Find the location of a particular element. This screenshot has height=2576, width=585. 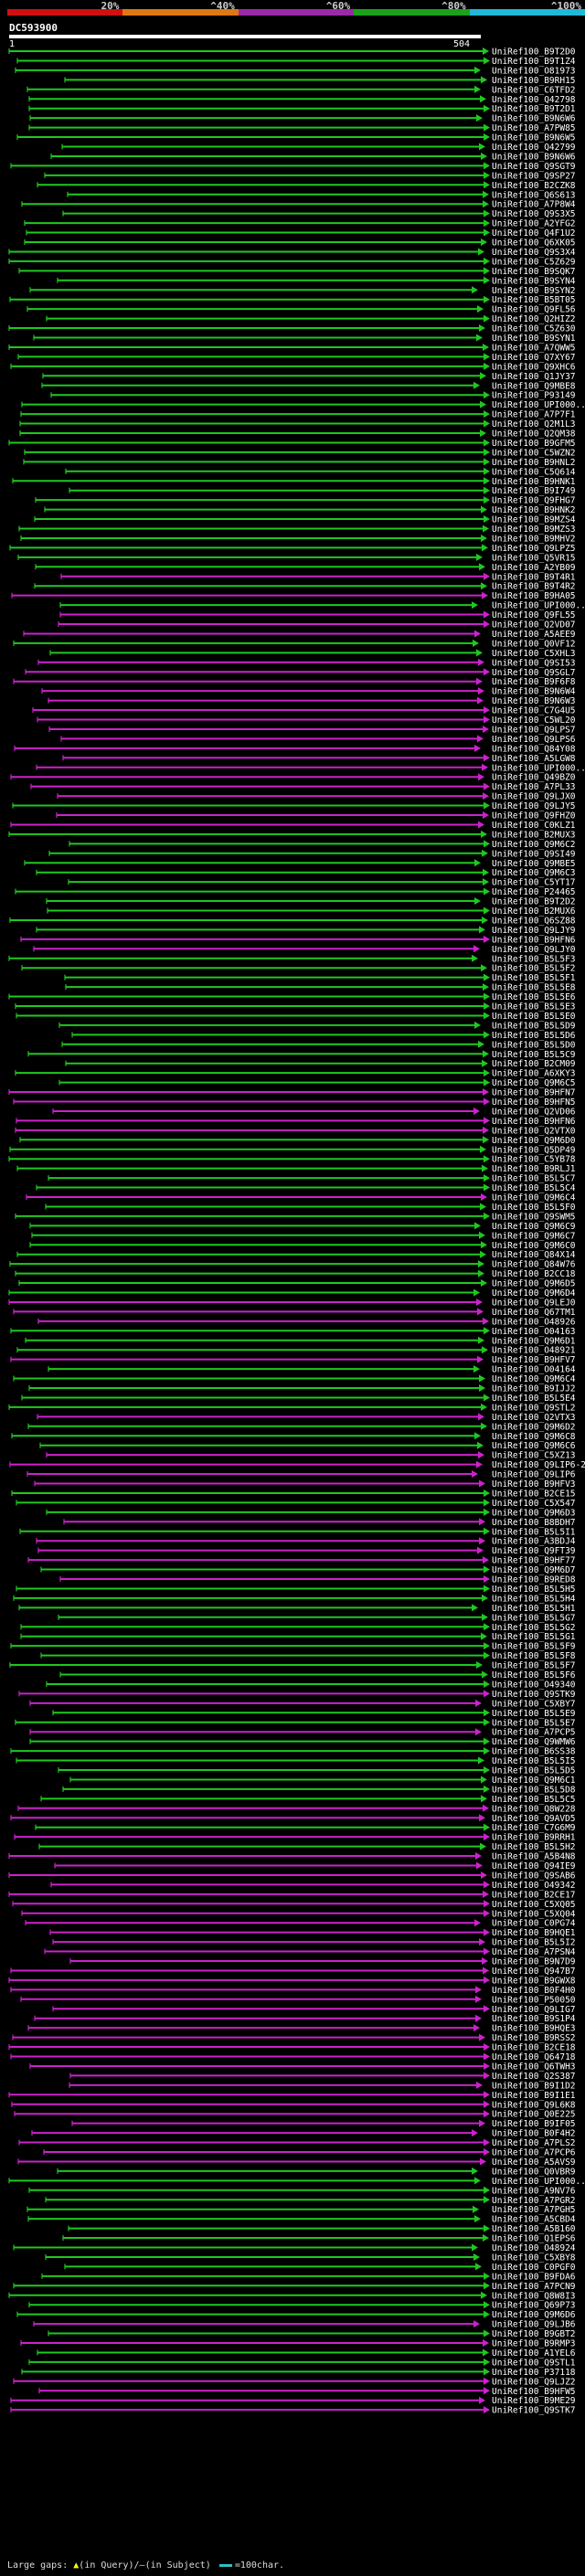

hit-row: UniRef100_Q69P73 is located at coordinates (302, 2306).